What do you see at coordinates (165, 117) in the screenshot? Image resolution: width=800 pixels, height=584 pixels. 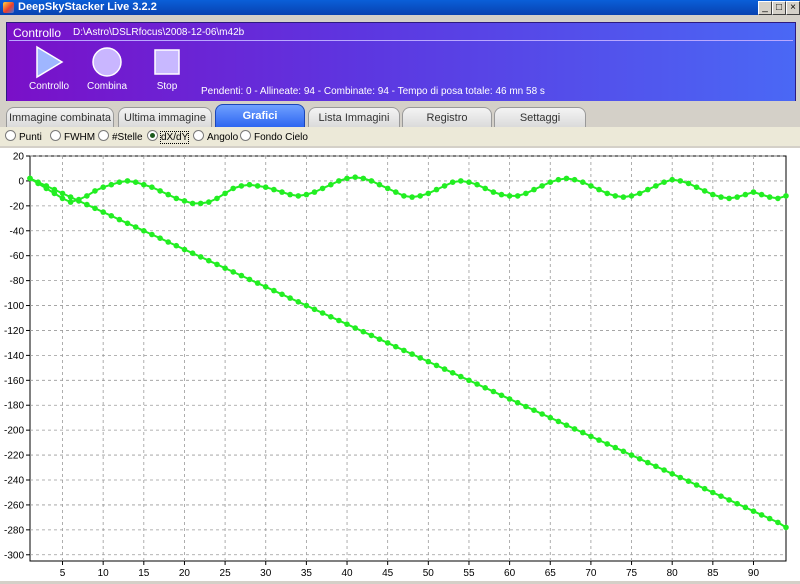 I see `tab-ultima-immagine: Ultima immagine` at bounding box center [165, 117].